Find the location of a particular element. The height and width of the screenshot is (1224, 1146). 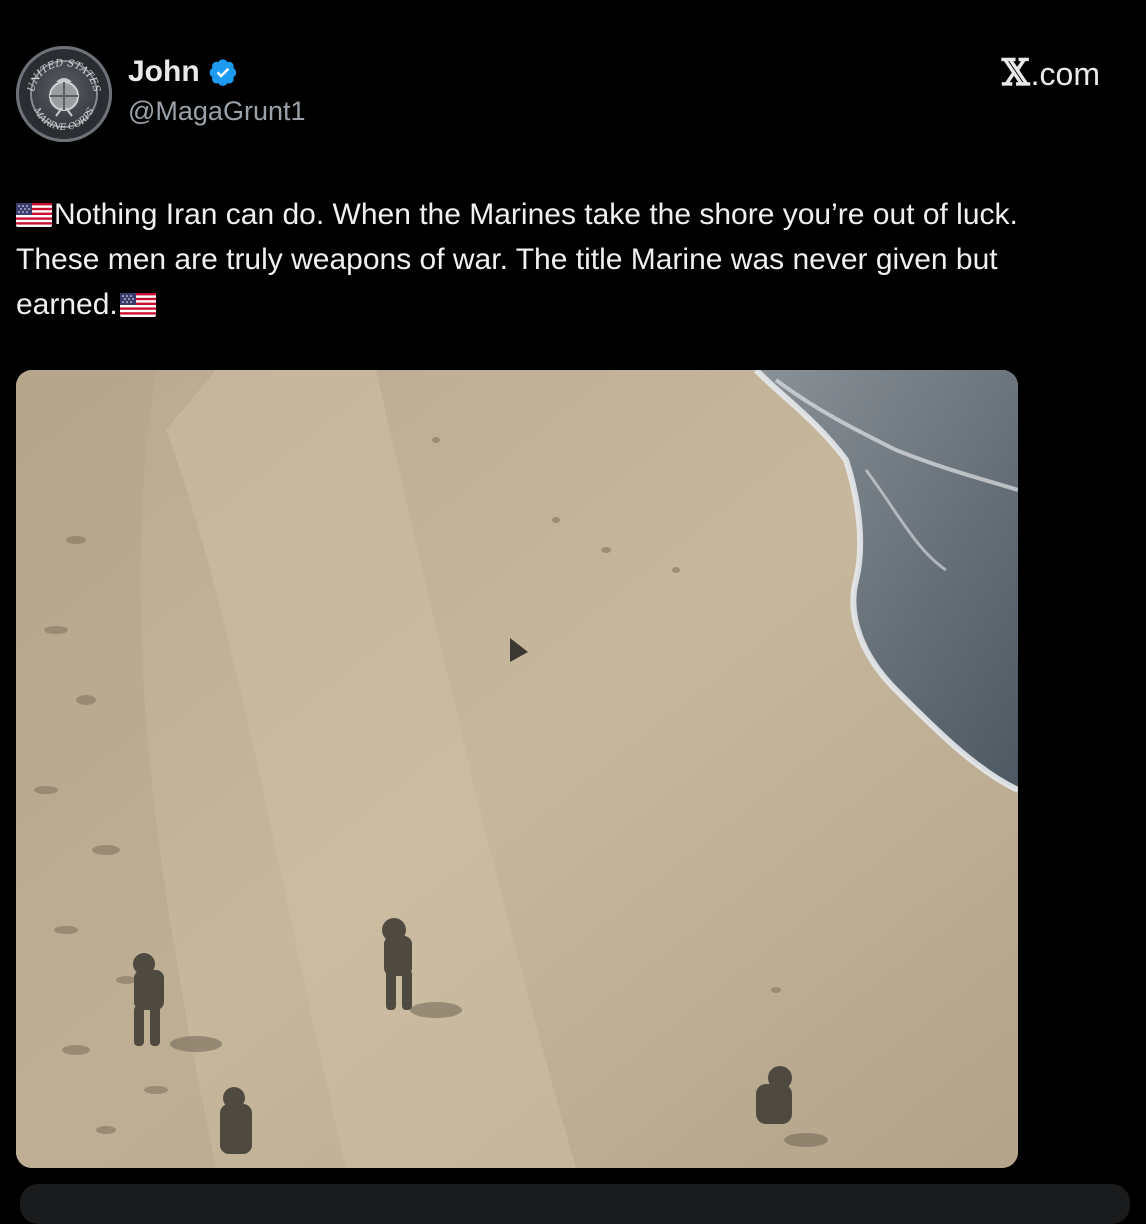

name-row: John is located at coordinates (217, 72).